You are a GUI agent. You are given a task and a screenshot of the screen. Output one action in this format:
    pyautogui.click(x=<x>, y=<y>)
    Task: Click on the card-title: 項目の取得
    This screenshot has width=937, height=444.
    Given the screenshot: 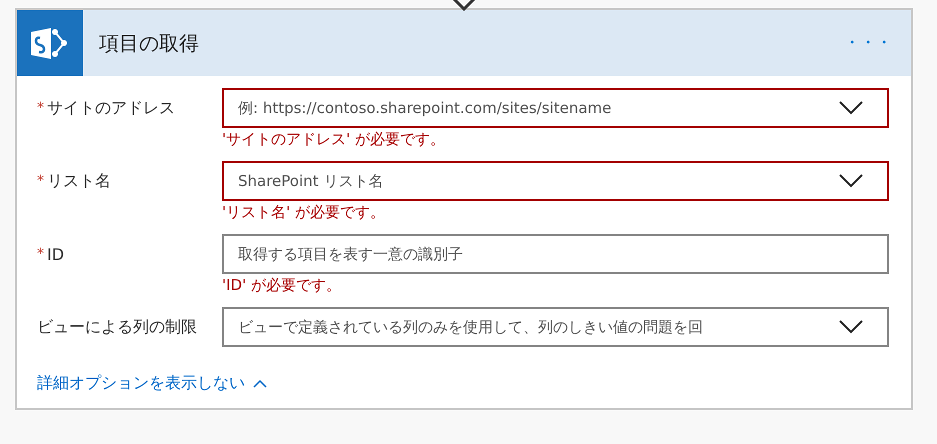 What is the action you would take?
    pyautogui.click(x=149, y=43)
    